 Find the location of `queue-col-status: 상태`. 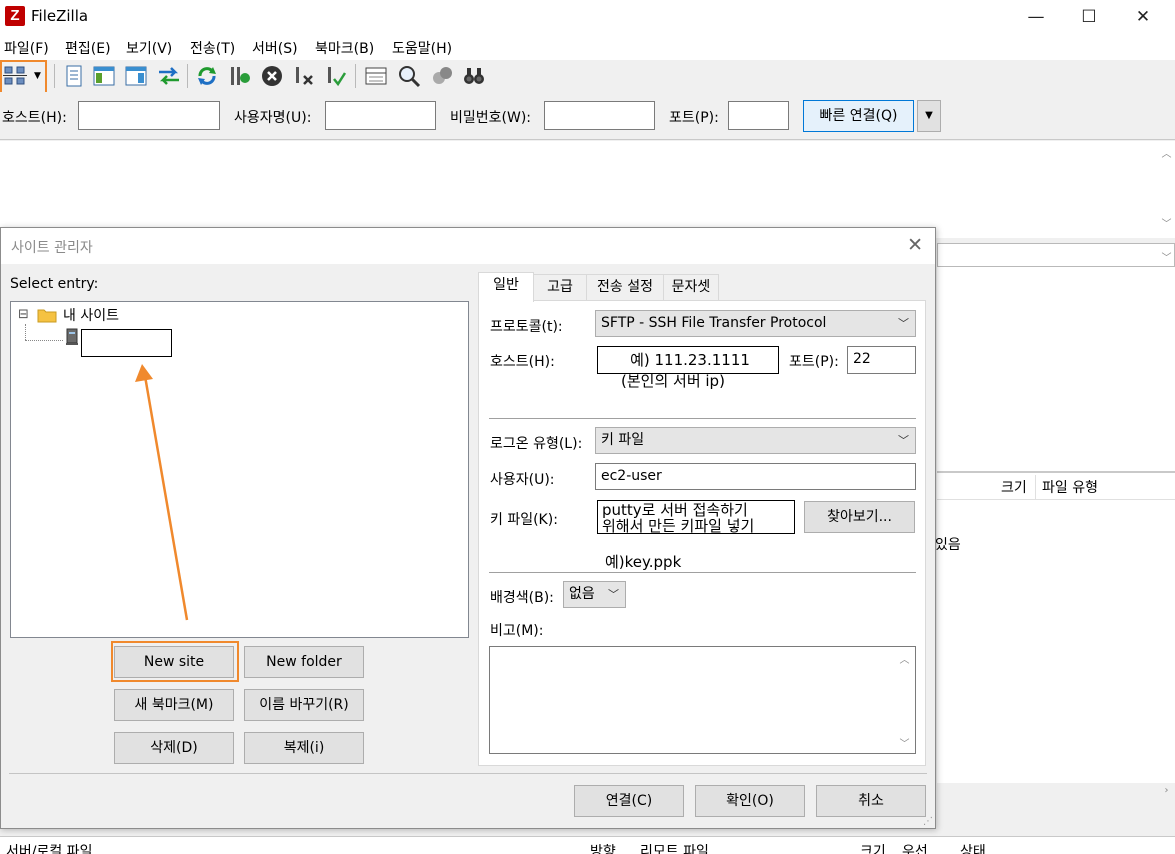

queue-col-status: 상태 is located at coordinates (973, 847).